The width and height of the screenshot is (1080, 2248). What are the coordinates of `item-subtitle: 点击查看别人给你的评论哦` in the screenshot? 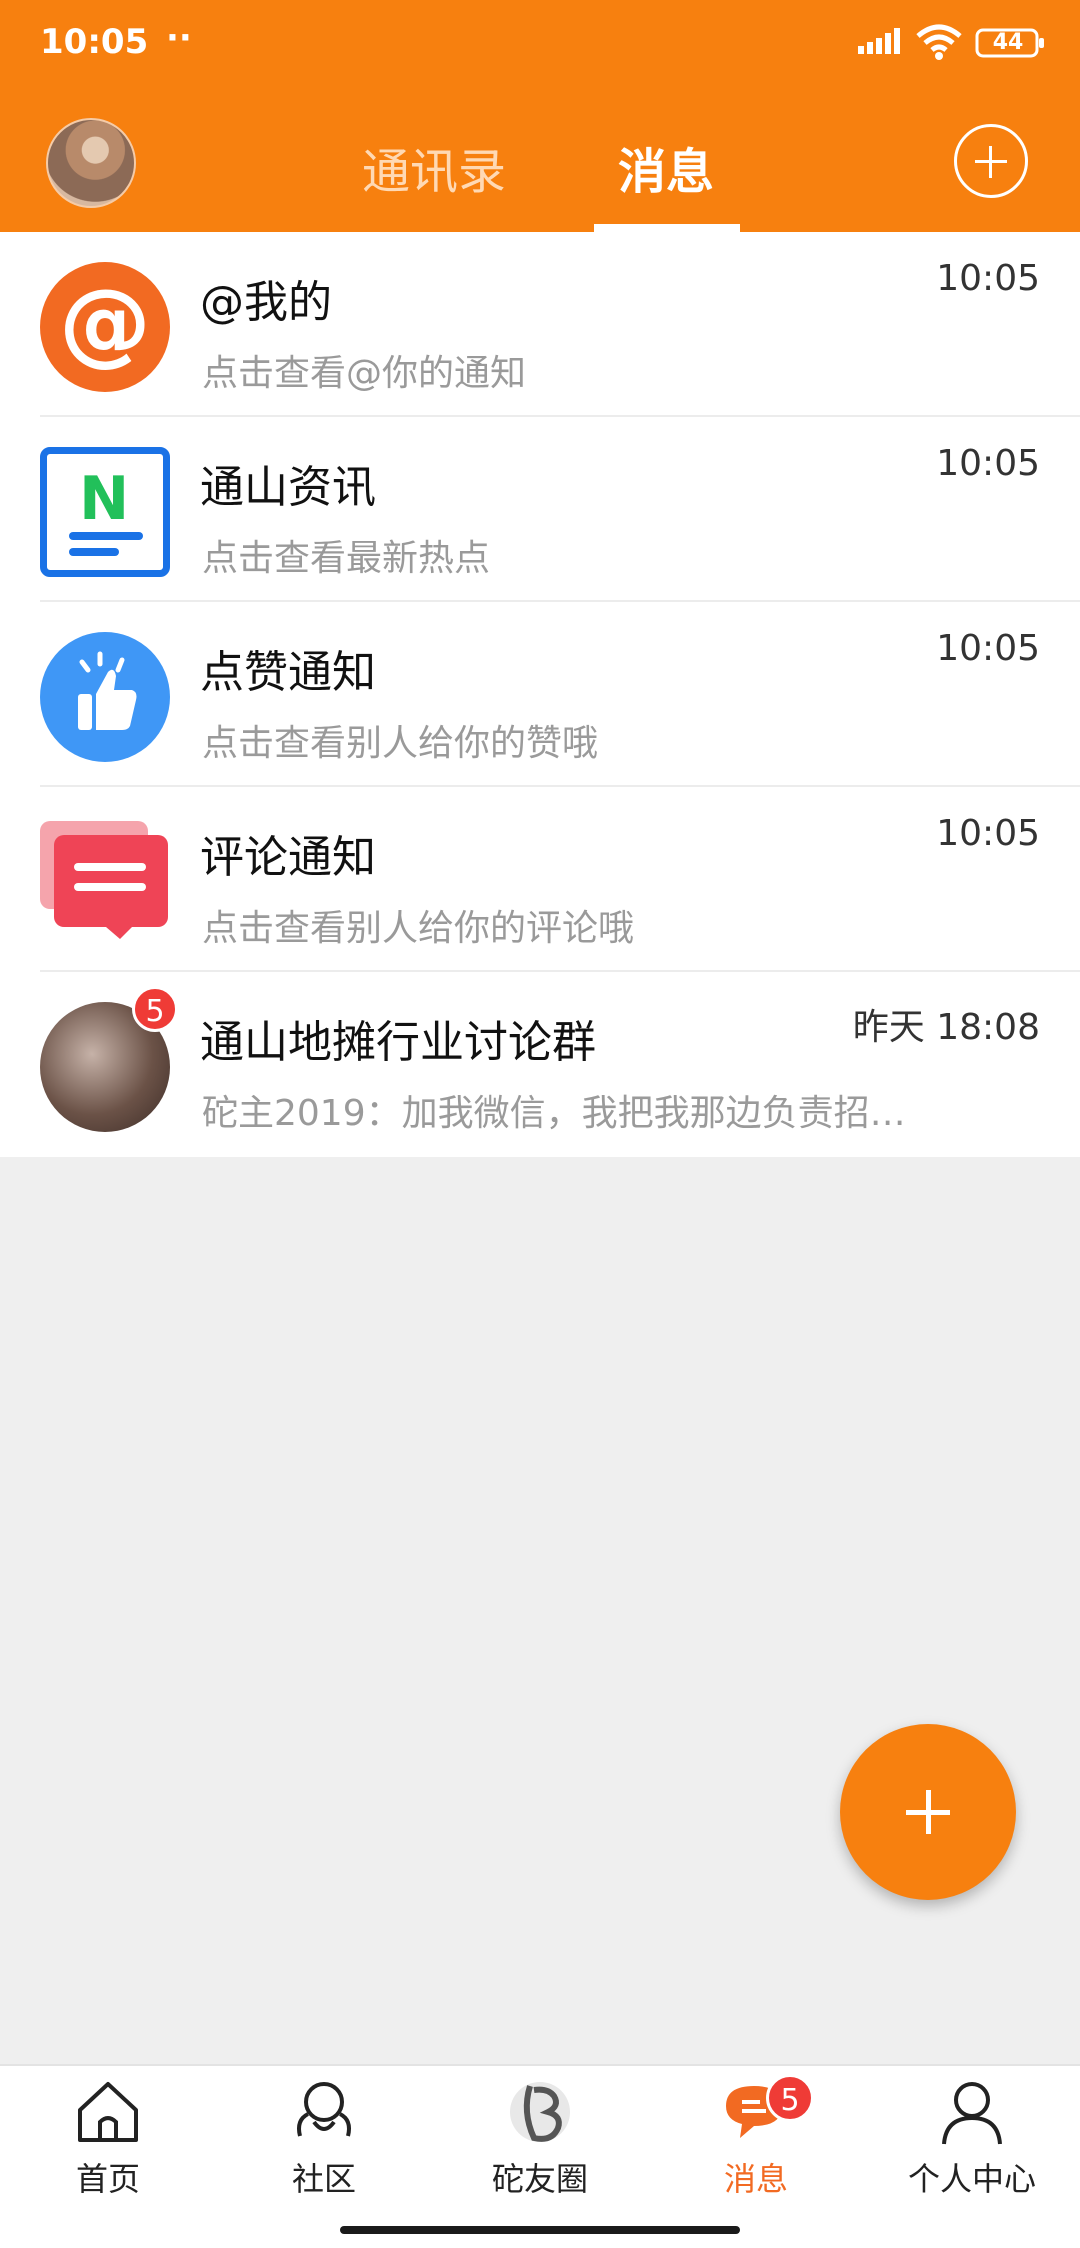 It's located at (418, 928).